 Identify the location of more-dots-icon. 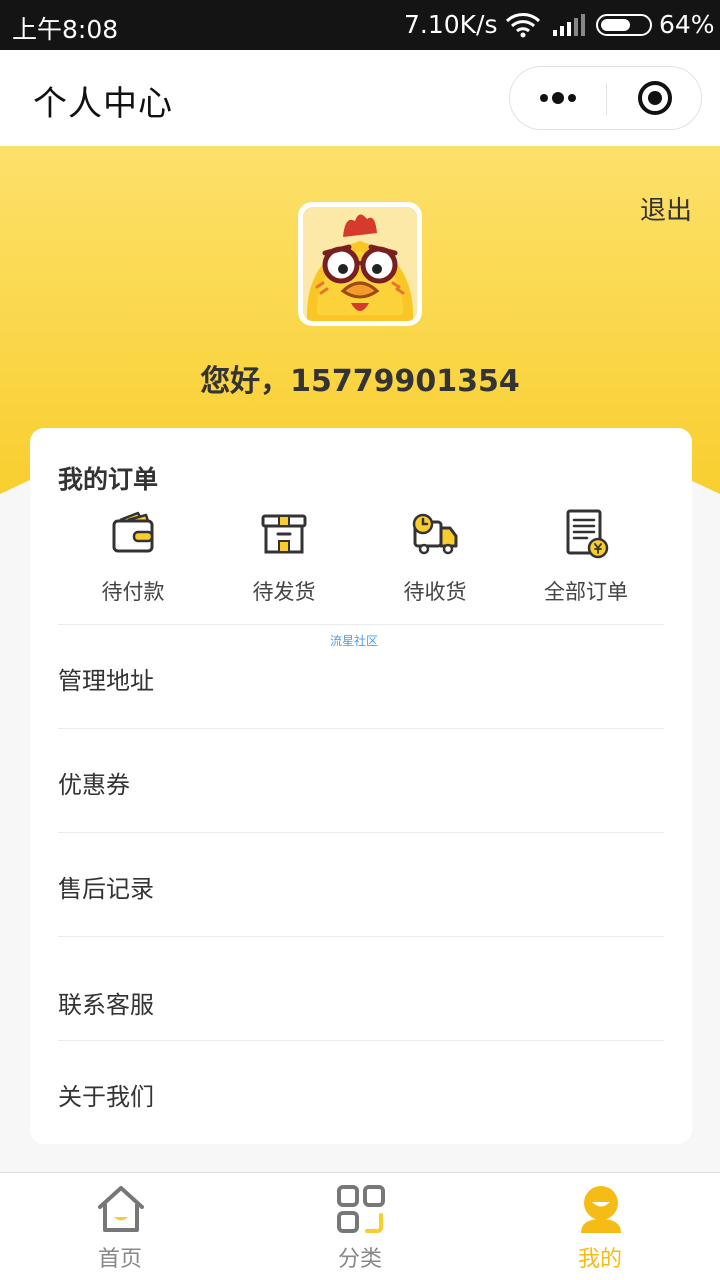
(558, 98).